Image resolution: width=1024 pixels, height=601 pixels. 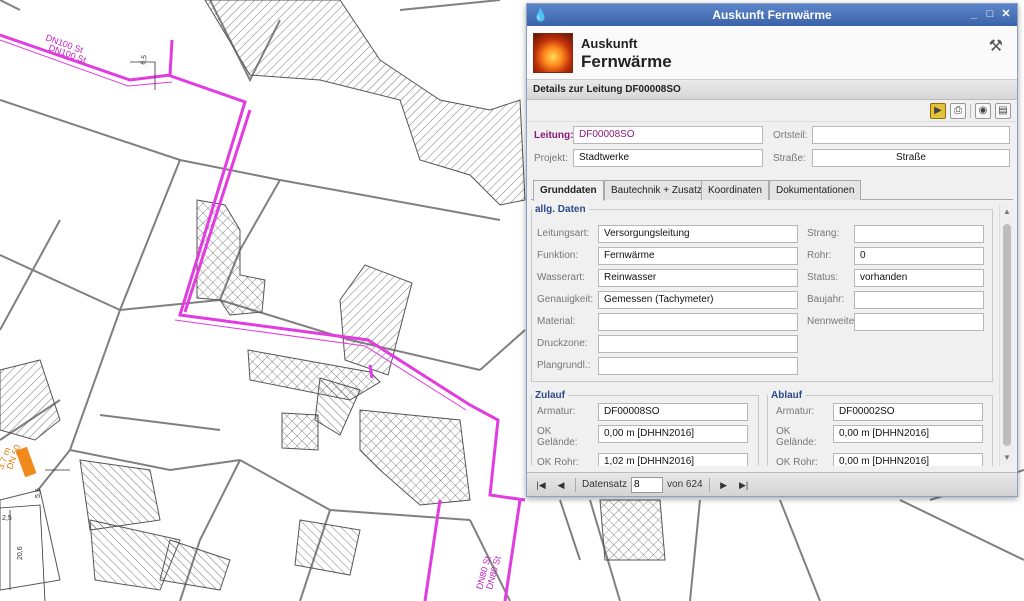 I want to click on zulauf-legend: Zulauf, so click(x=550, y=395).